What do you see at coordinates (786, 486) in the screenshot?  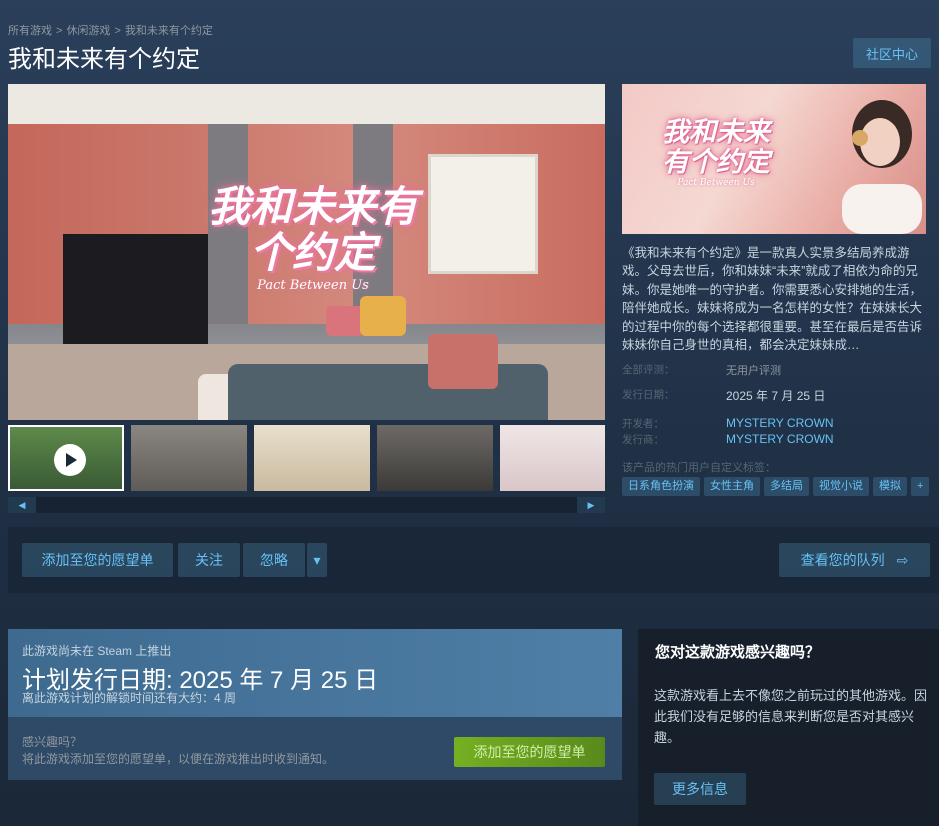 I see `tag-multiple-endings: 多结局` at bounding box center [786, 486].